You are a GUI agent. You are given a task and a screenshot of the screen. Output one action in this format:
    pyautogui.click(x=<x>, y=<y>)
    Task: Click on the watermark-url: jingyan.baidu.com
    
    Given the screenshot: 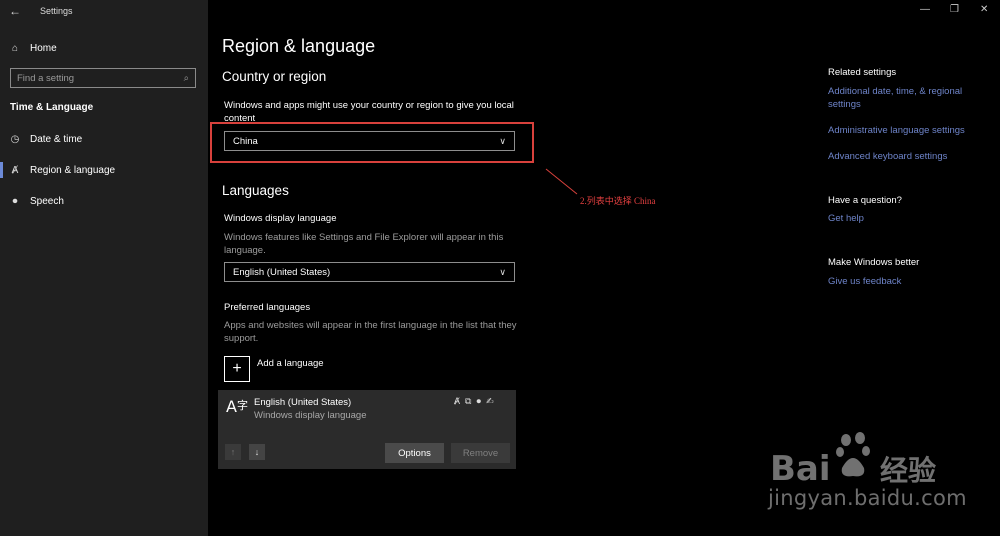 What is the action you would take?
    pyautogui.click(x=867, y=498)
    